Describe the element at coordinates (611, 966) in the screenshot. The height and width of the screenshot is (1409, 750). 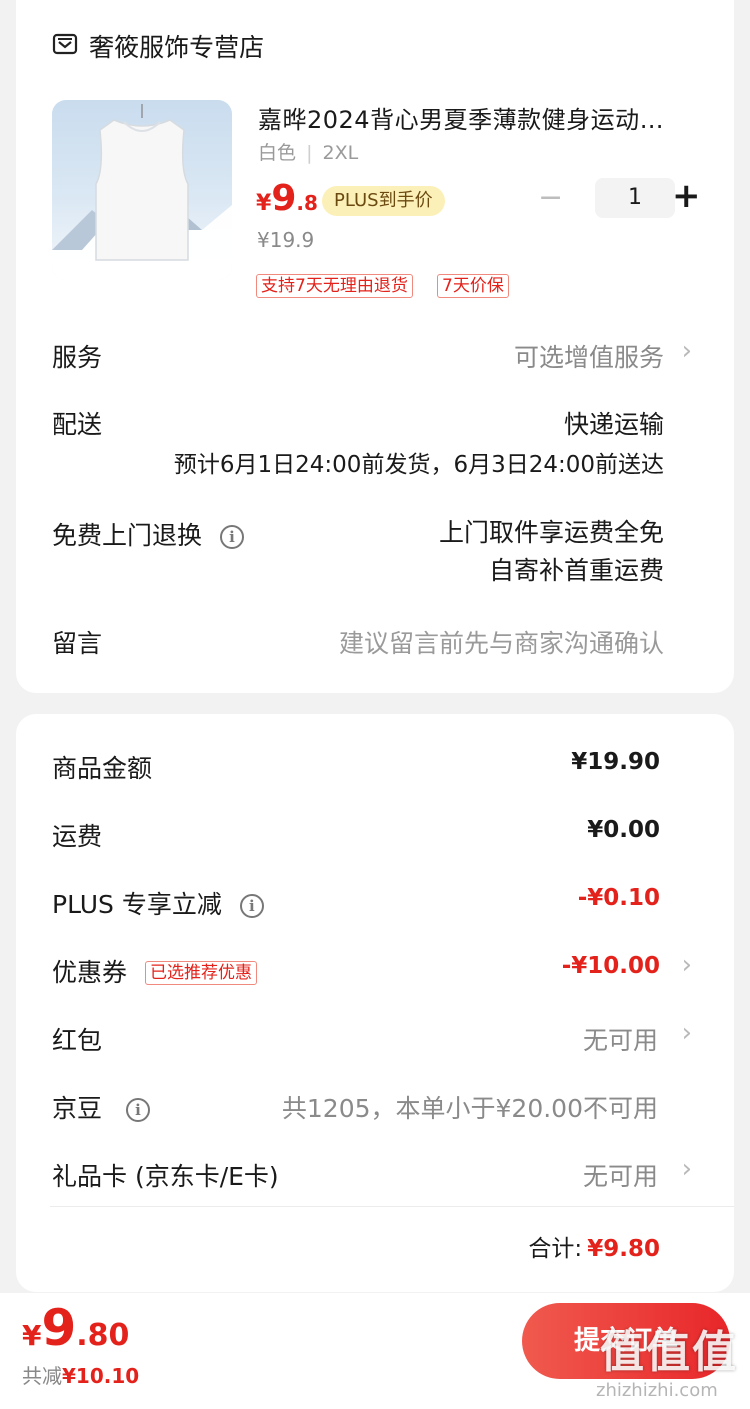
I see `coupon-value: -¥10.00` at that location.